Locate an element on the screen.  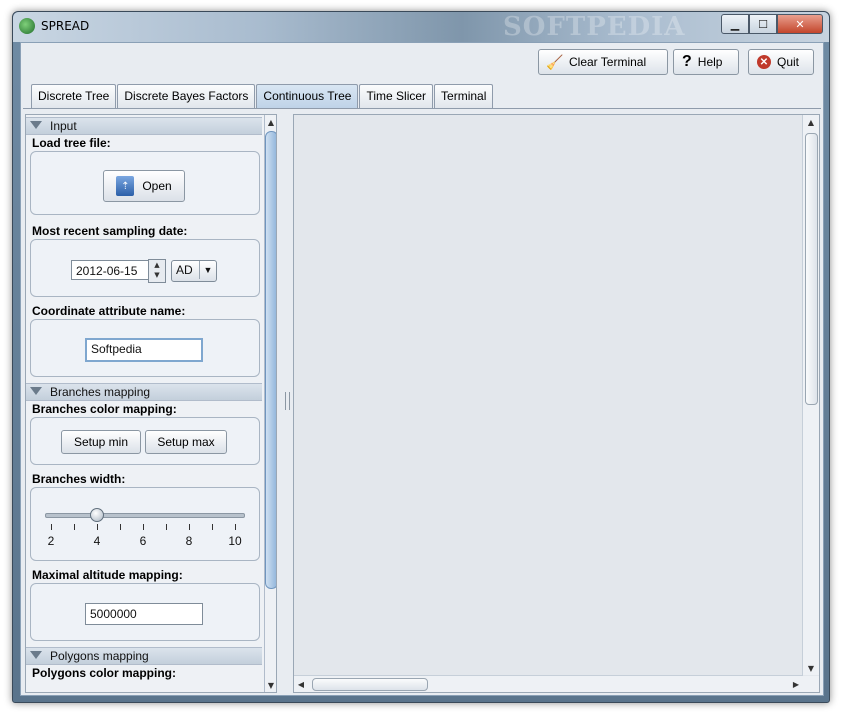
width-slider-thumb is located at coordinates (97, 515).